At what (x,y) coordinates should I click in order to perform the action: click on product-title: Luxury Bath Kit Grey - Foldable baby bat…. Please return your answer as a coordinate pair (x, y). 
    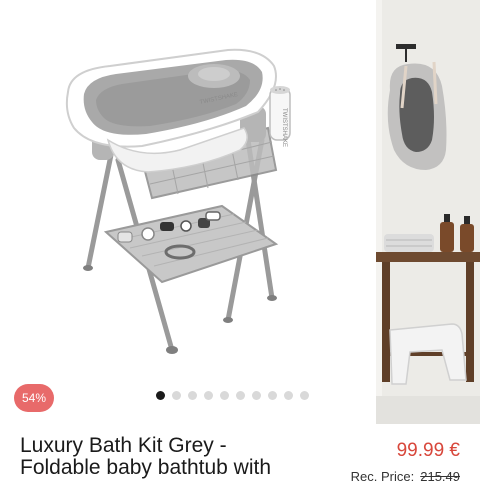
    Looking at the image, I should click on (180, 457).